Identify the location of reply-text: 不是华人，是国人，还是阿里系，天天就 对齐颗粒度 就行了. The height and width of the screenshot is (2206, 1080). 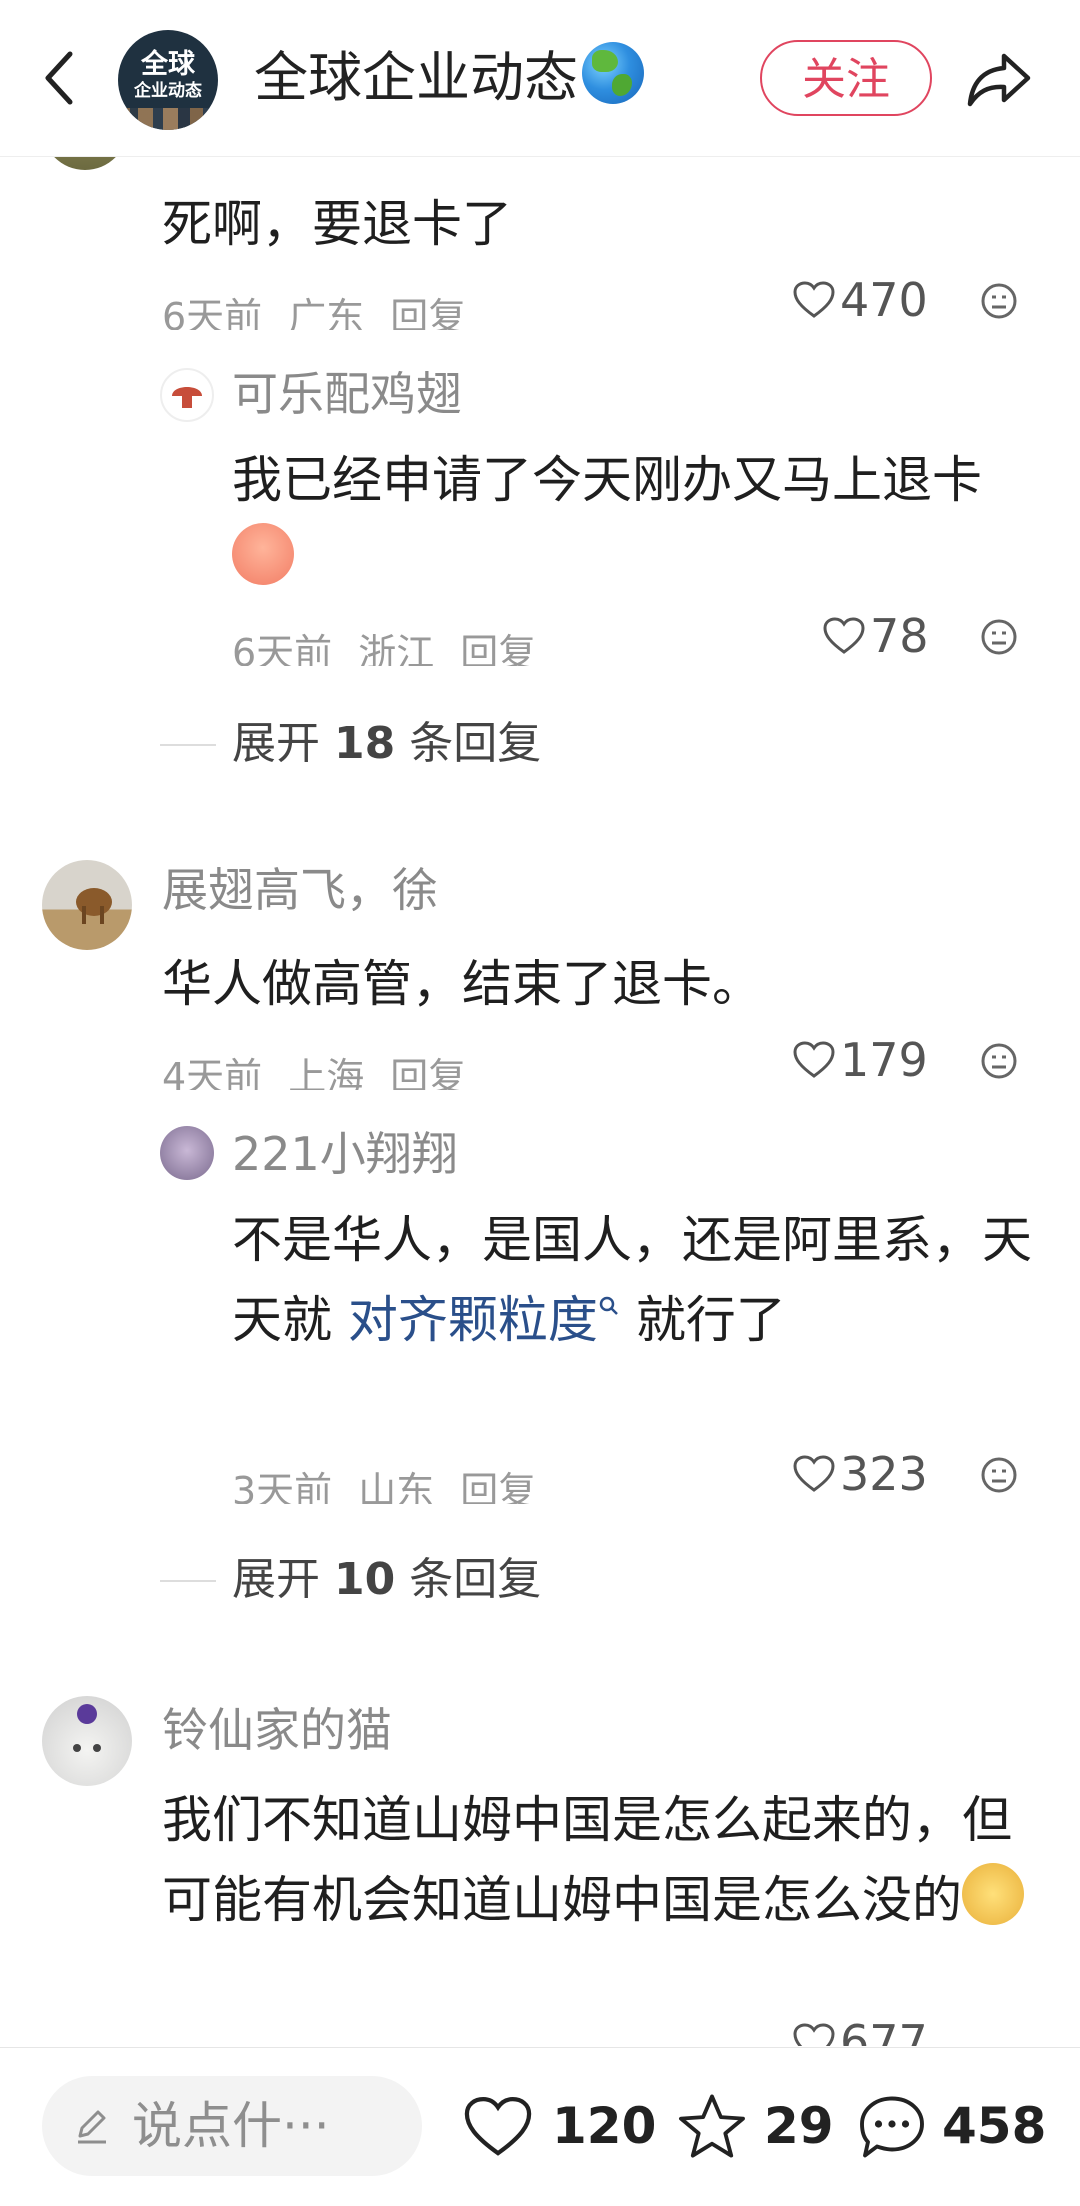
(637, 1280).